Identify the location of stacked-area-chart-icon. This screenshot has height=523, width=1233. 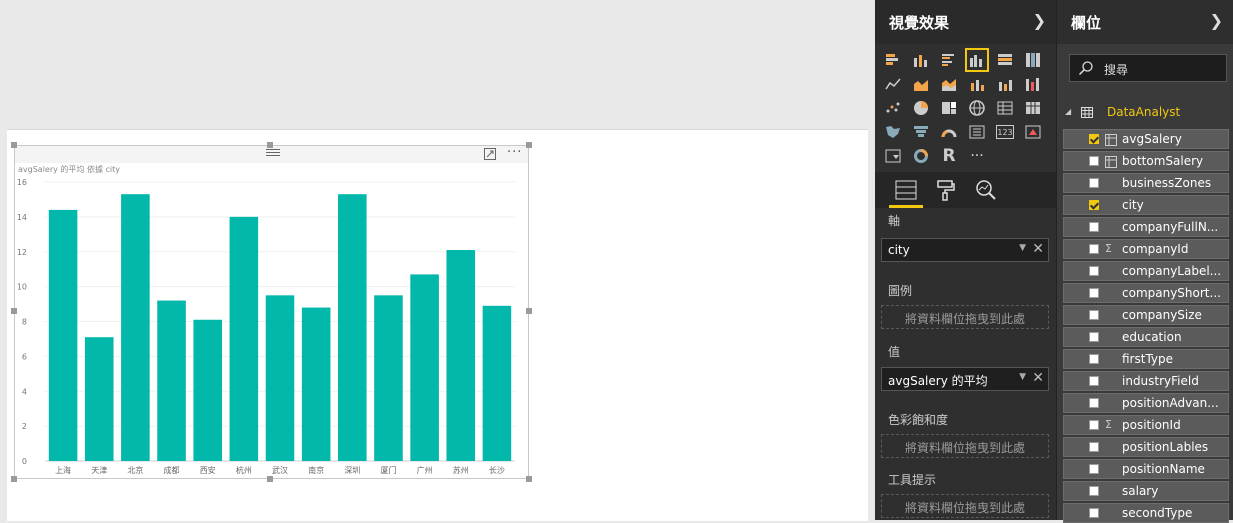
(949, 84).